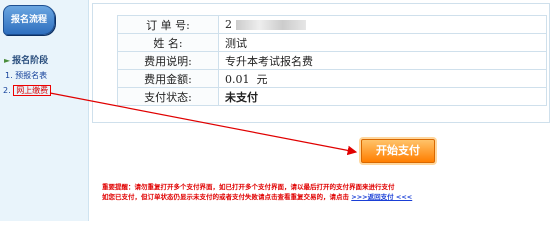 The image size is (553, 240). Describe the element at coordinates (225, 197) in the screenshot. I see `notice-line-2-text: 如您已支付，但订单状态仍显示未支付的或者支付失败请点击查看重复交易的，请点击` at that location.